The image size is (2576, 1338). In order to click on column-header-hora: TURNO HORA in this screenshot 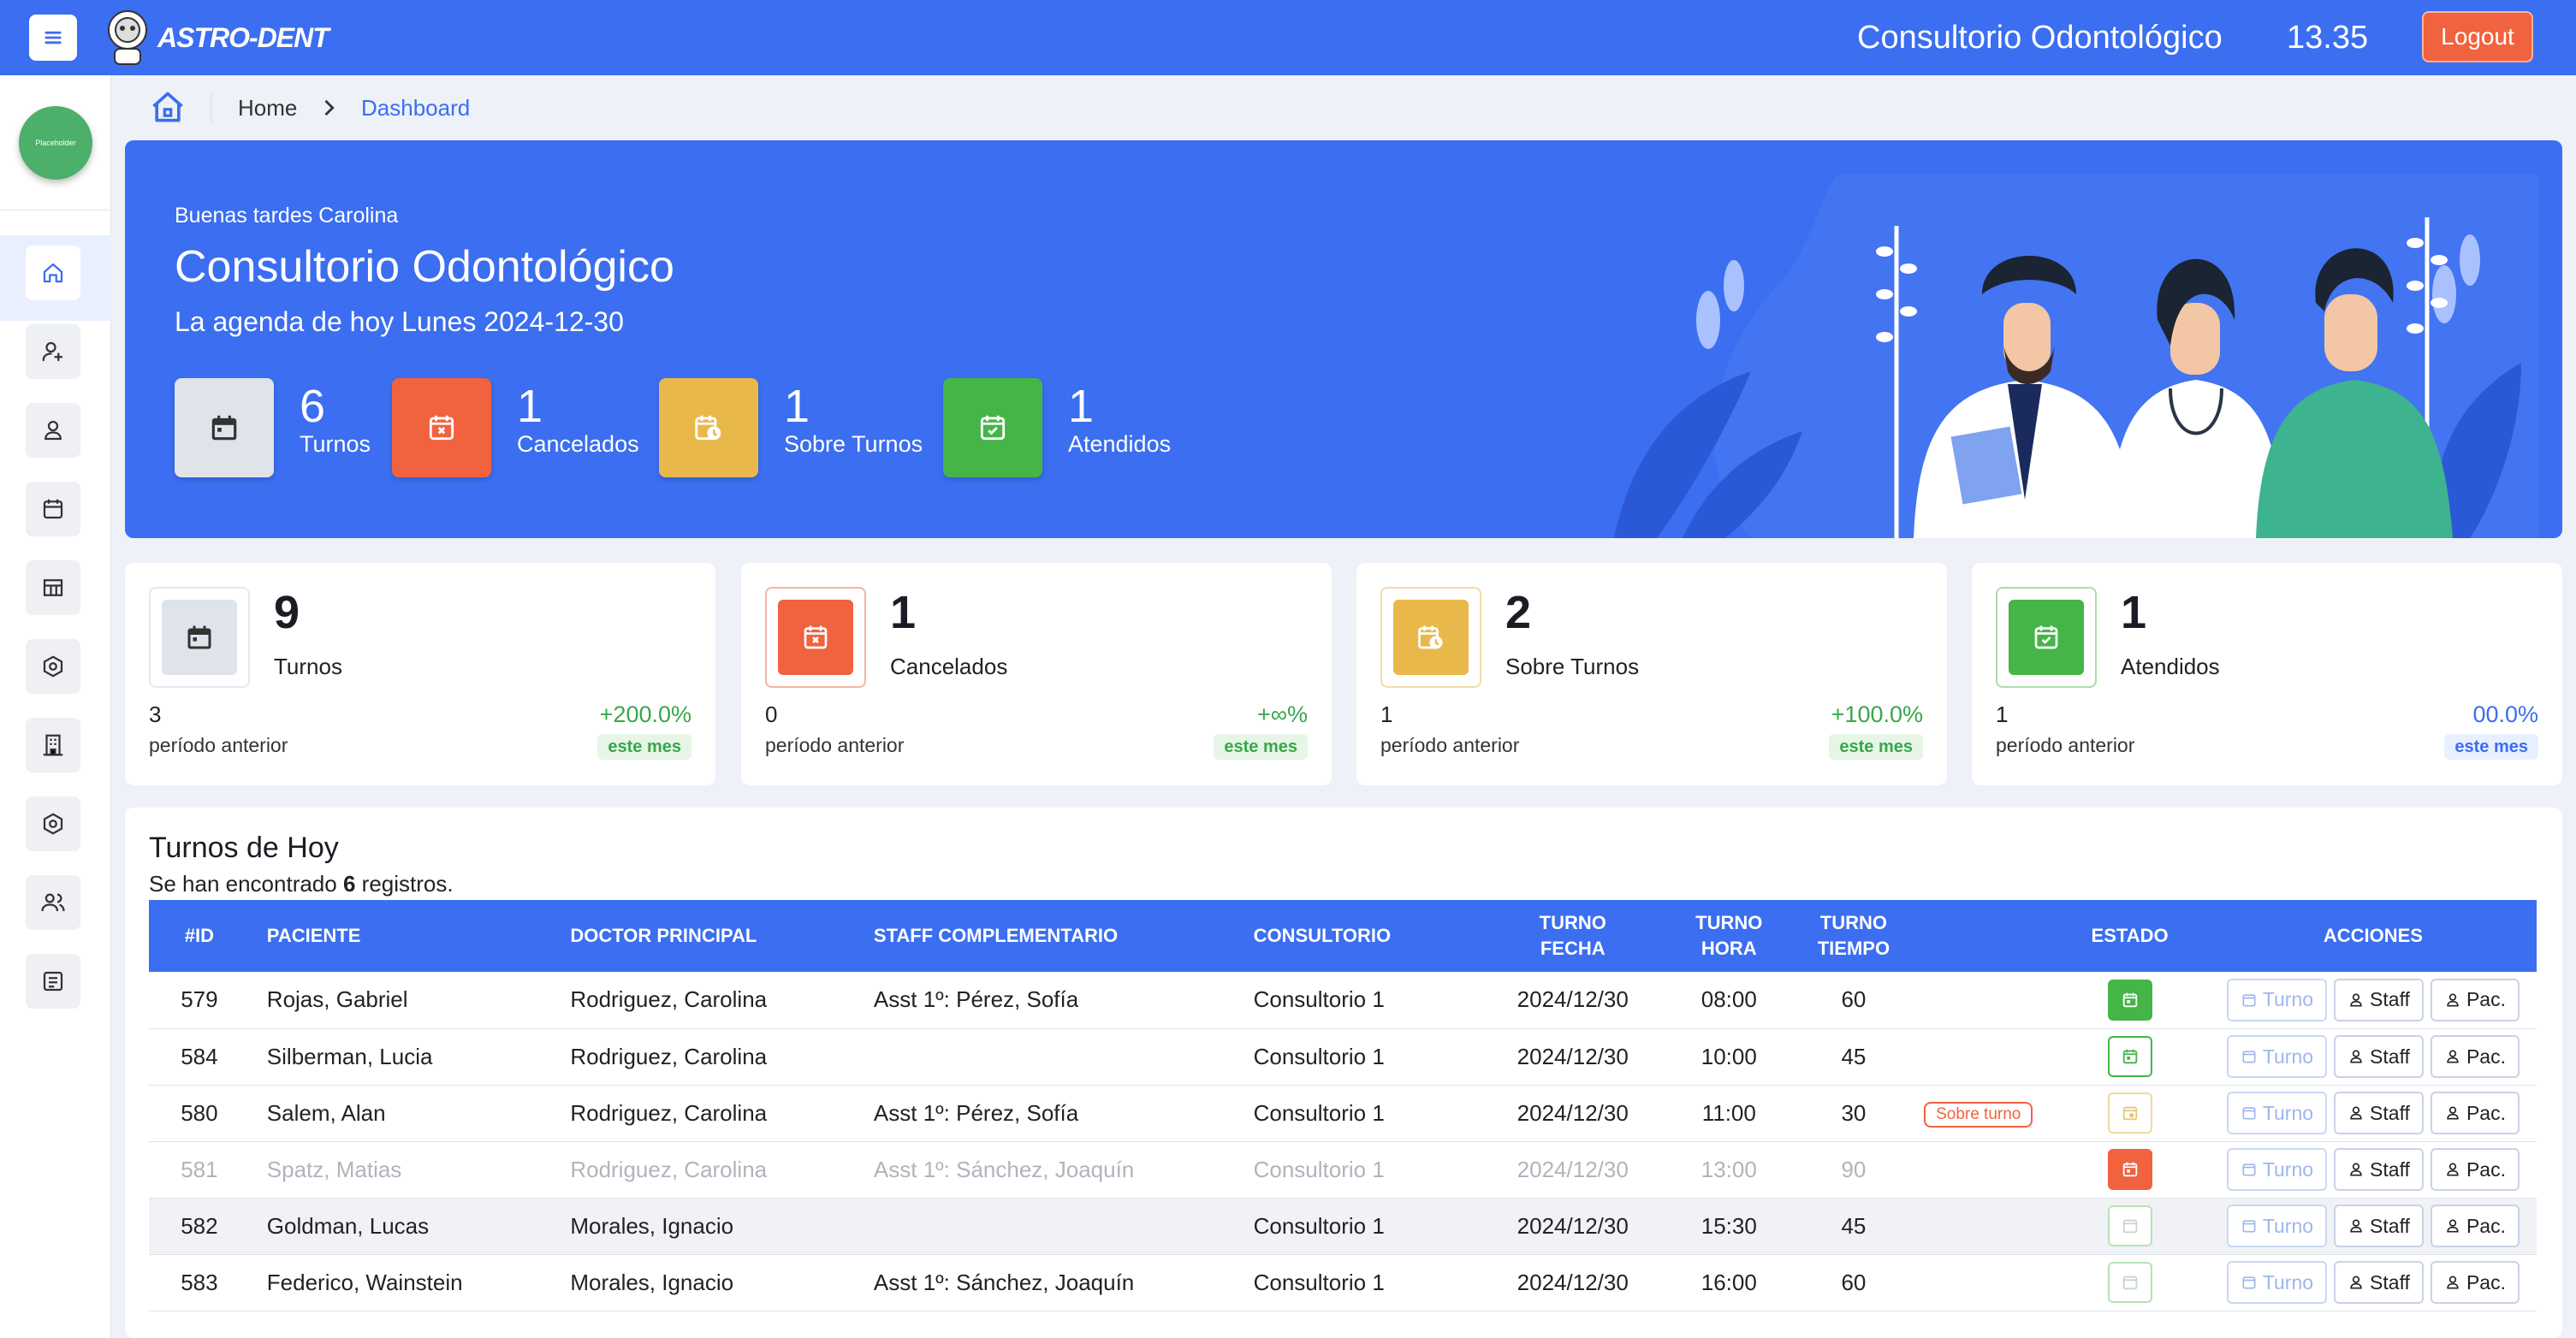, I will do `click(1729, 936)`.